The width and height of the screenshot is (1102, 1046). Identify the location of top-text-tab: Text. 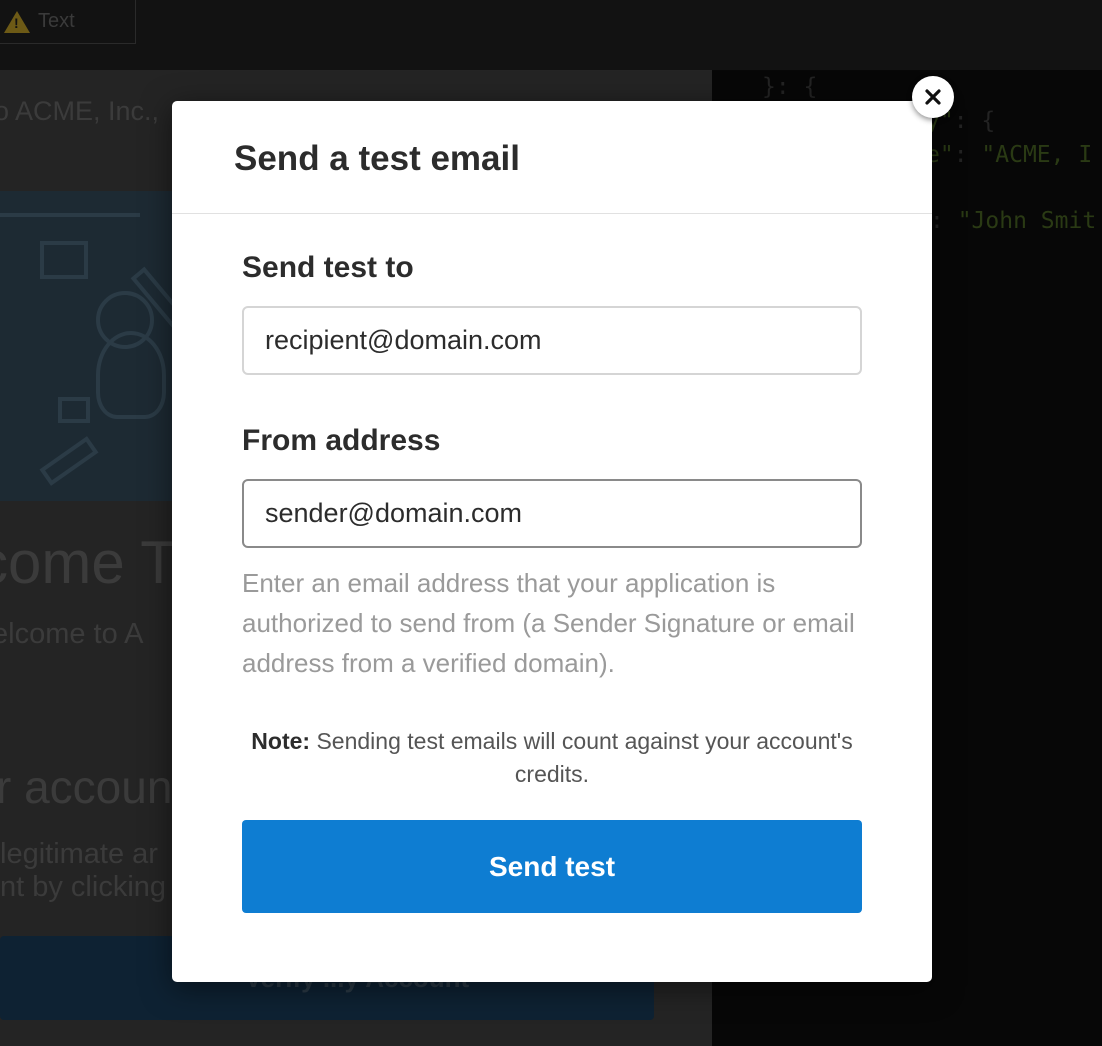
(68, 22).